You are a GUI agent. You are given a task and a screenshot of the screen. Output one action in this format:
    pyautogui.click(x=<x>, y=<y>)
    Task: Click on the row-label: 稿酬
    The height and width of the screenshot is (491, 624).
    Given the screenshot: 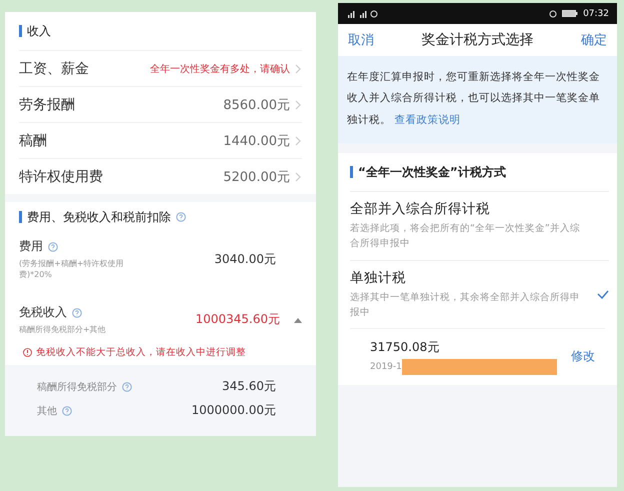 What is the action you would take?
    pyautogui.click(x=33, y=141)
    